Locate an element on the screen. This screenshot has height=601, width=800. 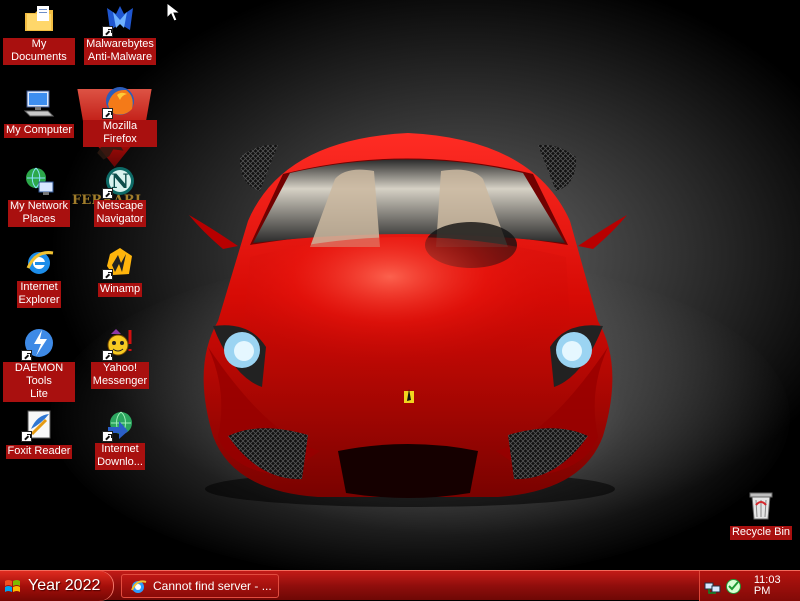
mozilla-firefox-label: Mozilla Firefox is located at coordinates (120, 133).